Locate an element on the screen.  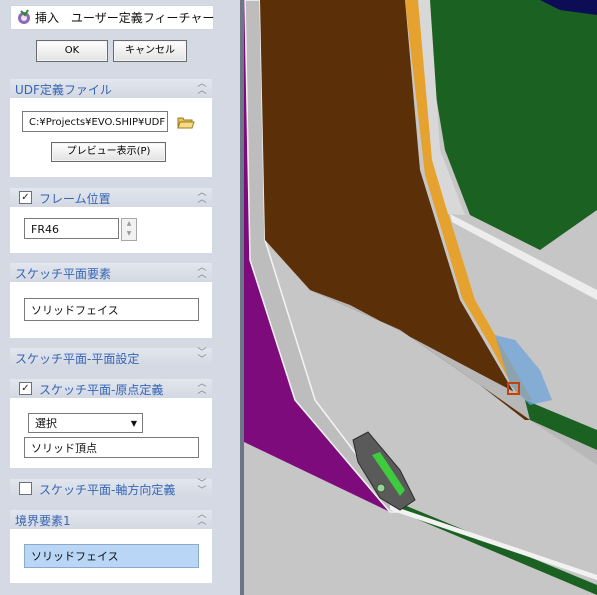
folder-open-icon is located at coordinates (186, 122).